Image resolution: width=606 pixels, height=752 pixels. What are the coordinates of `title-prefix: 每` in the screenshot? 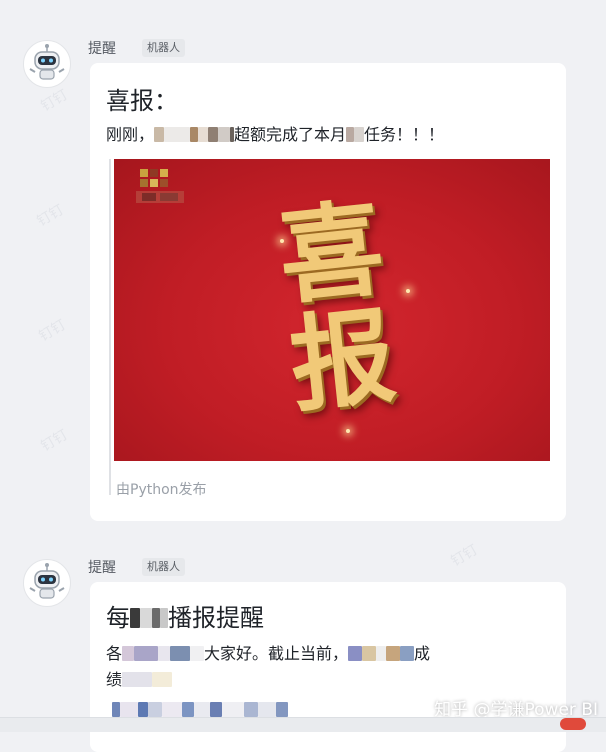 It's located at (118, 618).